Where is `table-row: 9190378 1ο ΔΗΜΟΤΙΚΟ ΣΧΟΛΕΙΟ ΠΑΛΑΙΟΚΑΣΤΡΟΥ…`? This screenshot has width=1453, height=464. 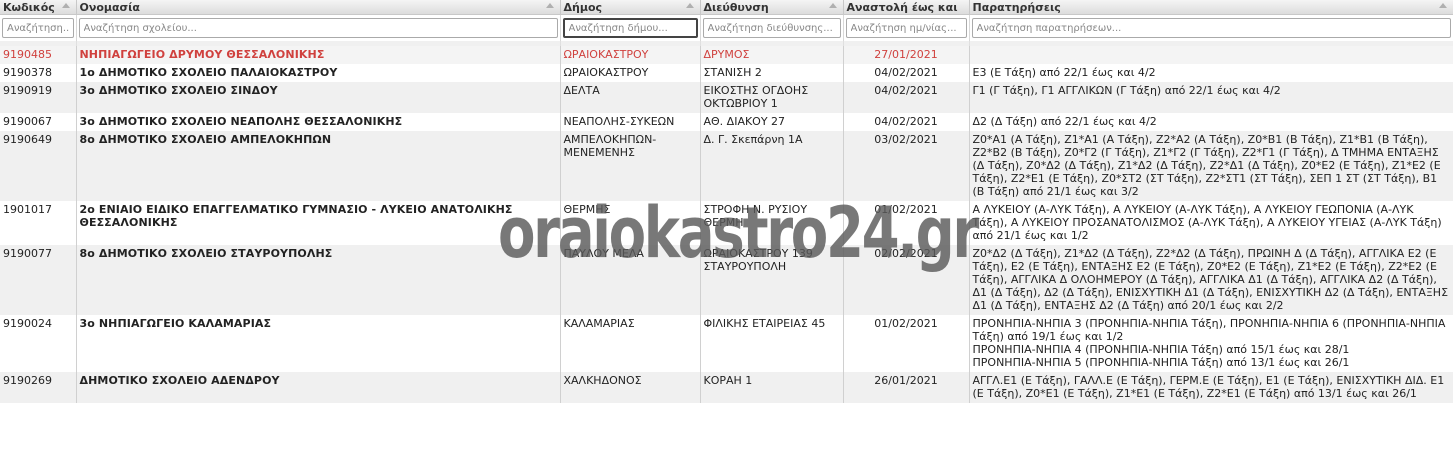
table-row: 9190378 1ο ΔΗΜΟΤΙΚΟ ΣΧΟΛΕΙΟ ΠΑΛΑΙΟΚΑΣΤΡΟΥ… is located at coordinates (726, 73).